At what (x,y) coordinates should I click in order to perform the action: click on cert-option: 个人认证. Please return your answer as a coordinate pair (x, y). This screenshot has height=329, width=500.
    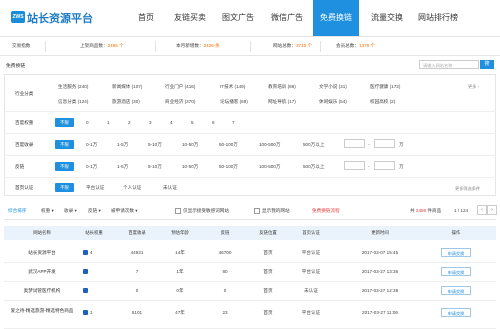
    Looking at the image, I should click on (132, 188).